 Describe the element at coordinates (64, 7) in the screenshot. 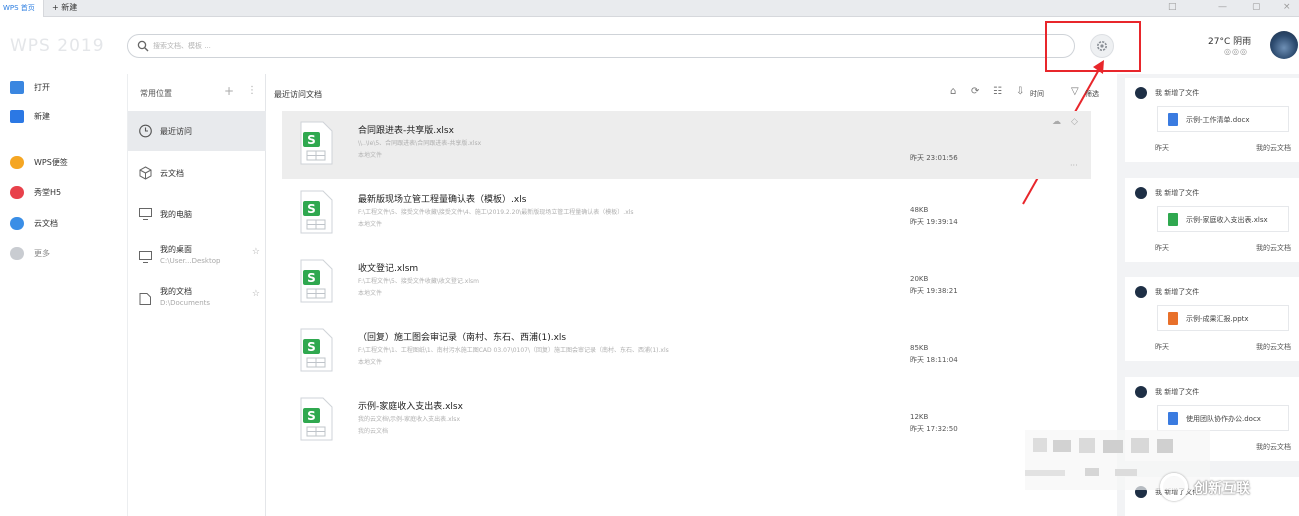

I see `new-tab-button: + 新建` at that location.